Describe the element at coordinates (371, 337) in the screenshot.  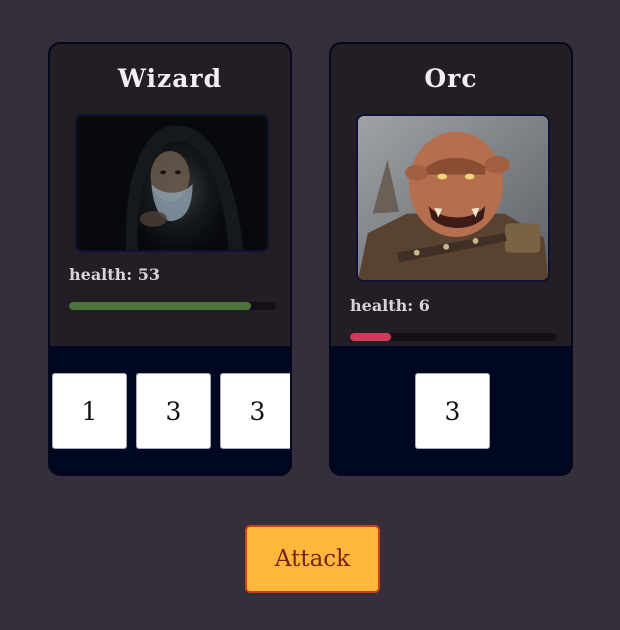
I see `enemy-health-fill` at that location.